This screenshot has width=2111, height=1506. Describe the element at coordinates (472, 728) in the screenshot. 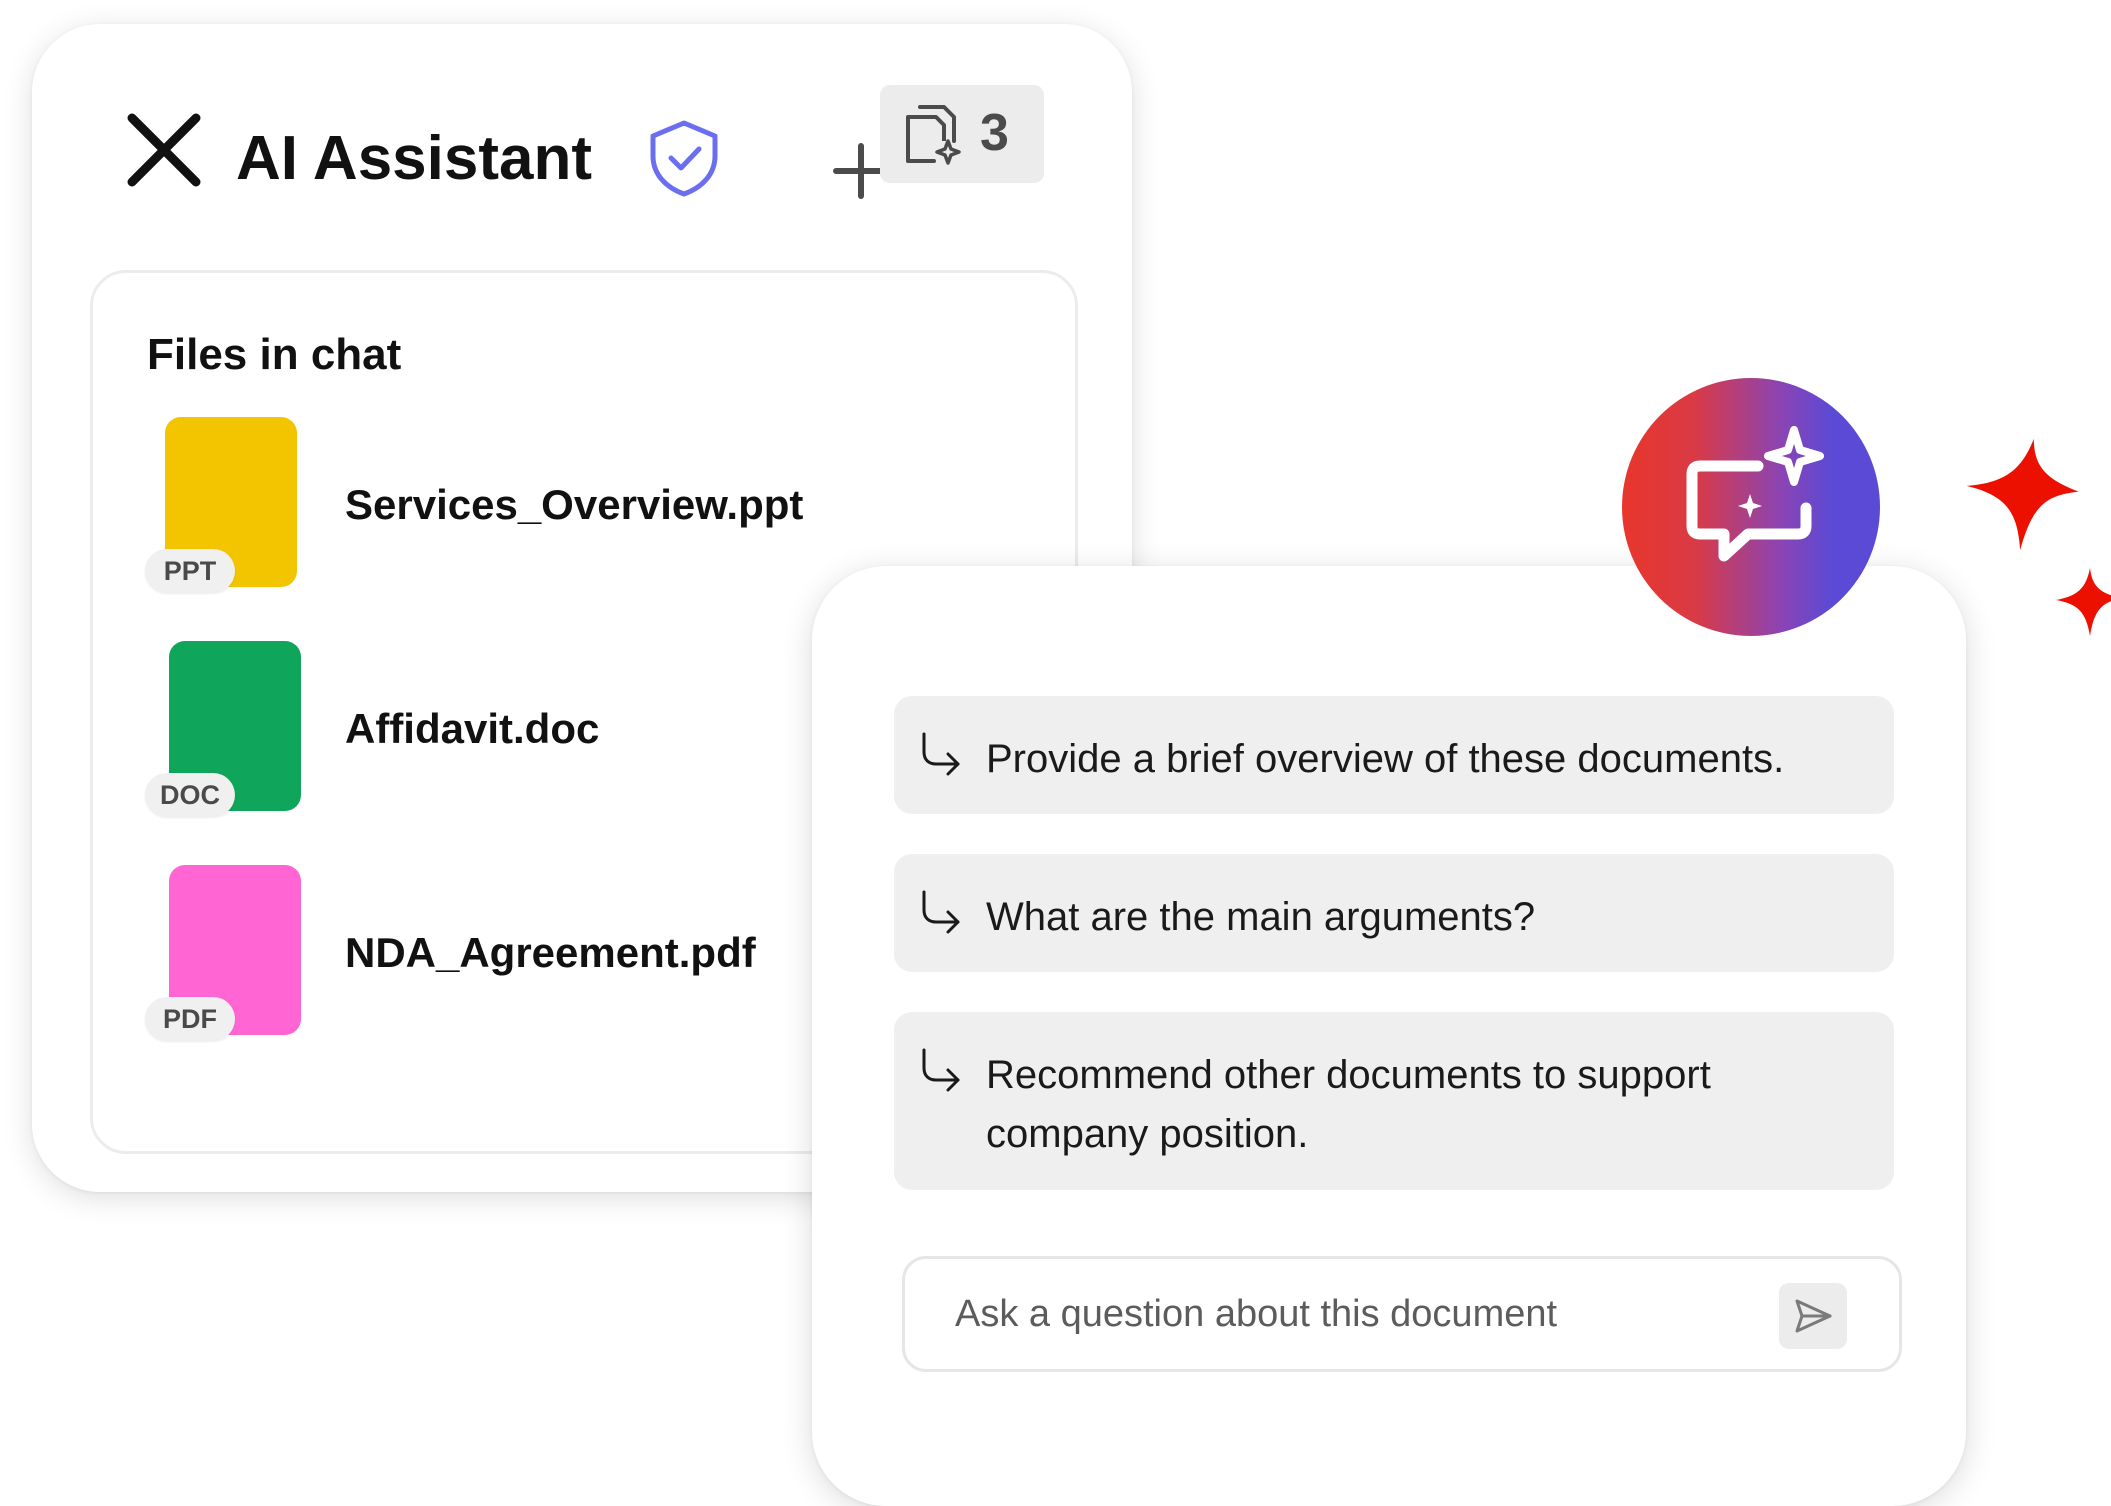

I see `file-name: Affidavit.doc` at that location.